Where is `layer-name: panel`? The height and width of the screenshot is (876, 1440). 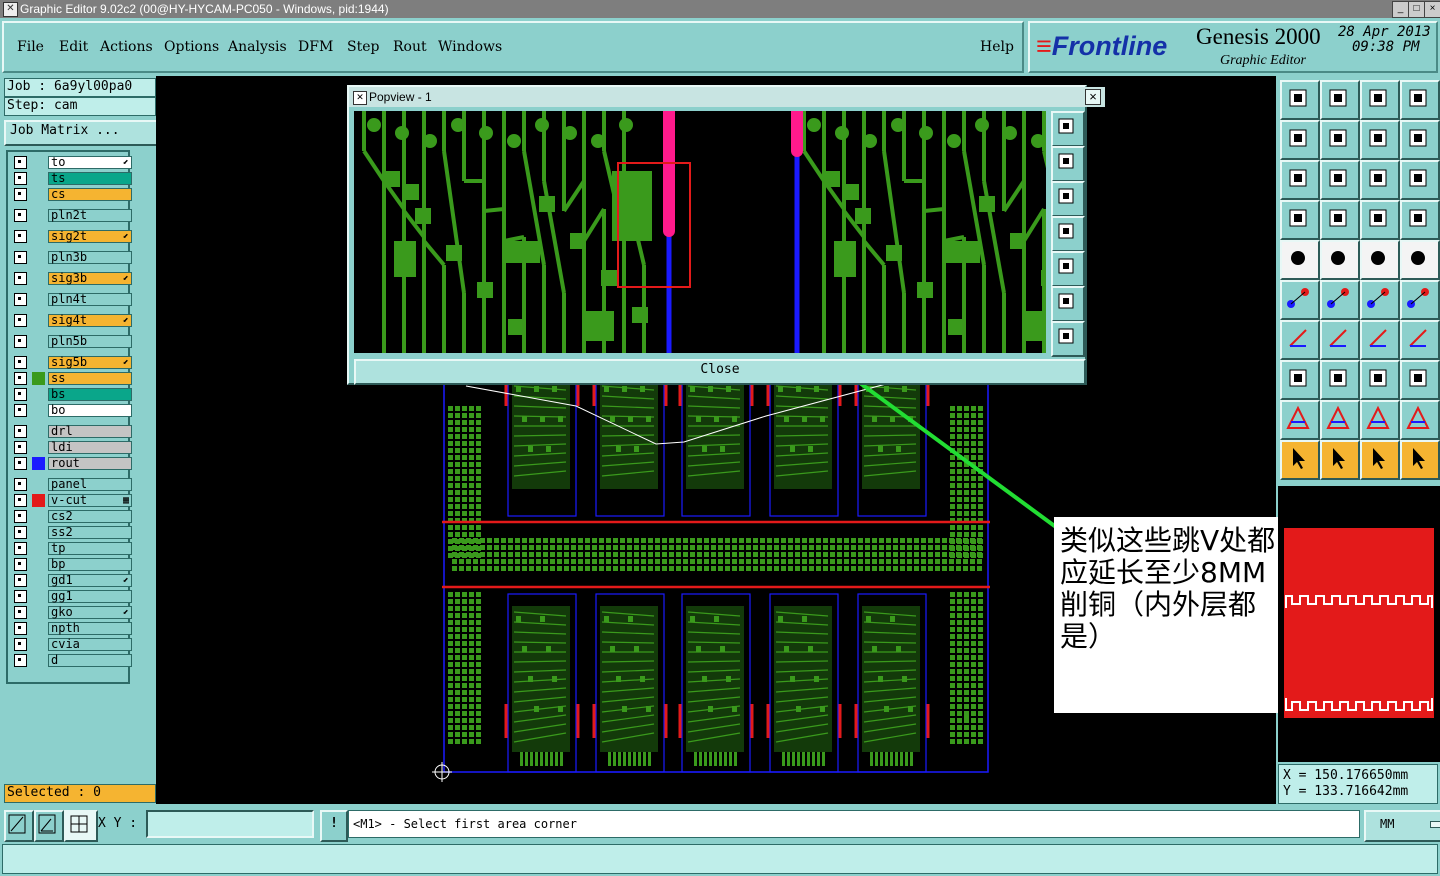 layer-name: panel is located at coordinates (90, 484).